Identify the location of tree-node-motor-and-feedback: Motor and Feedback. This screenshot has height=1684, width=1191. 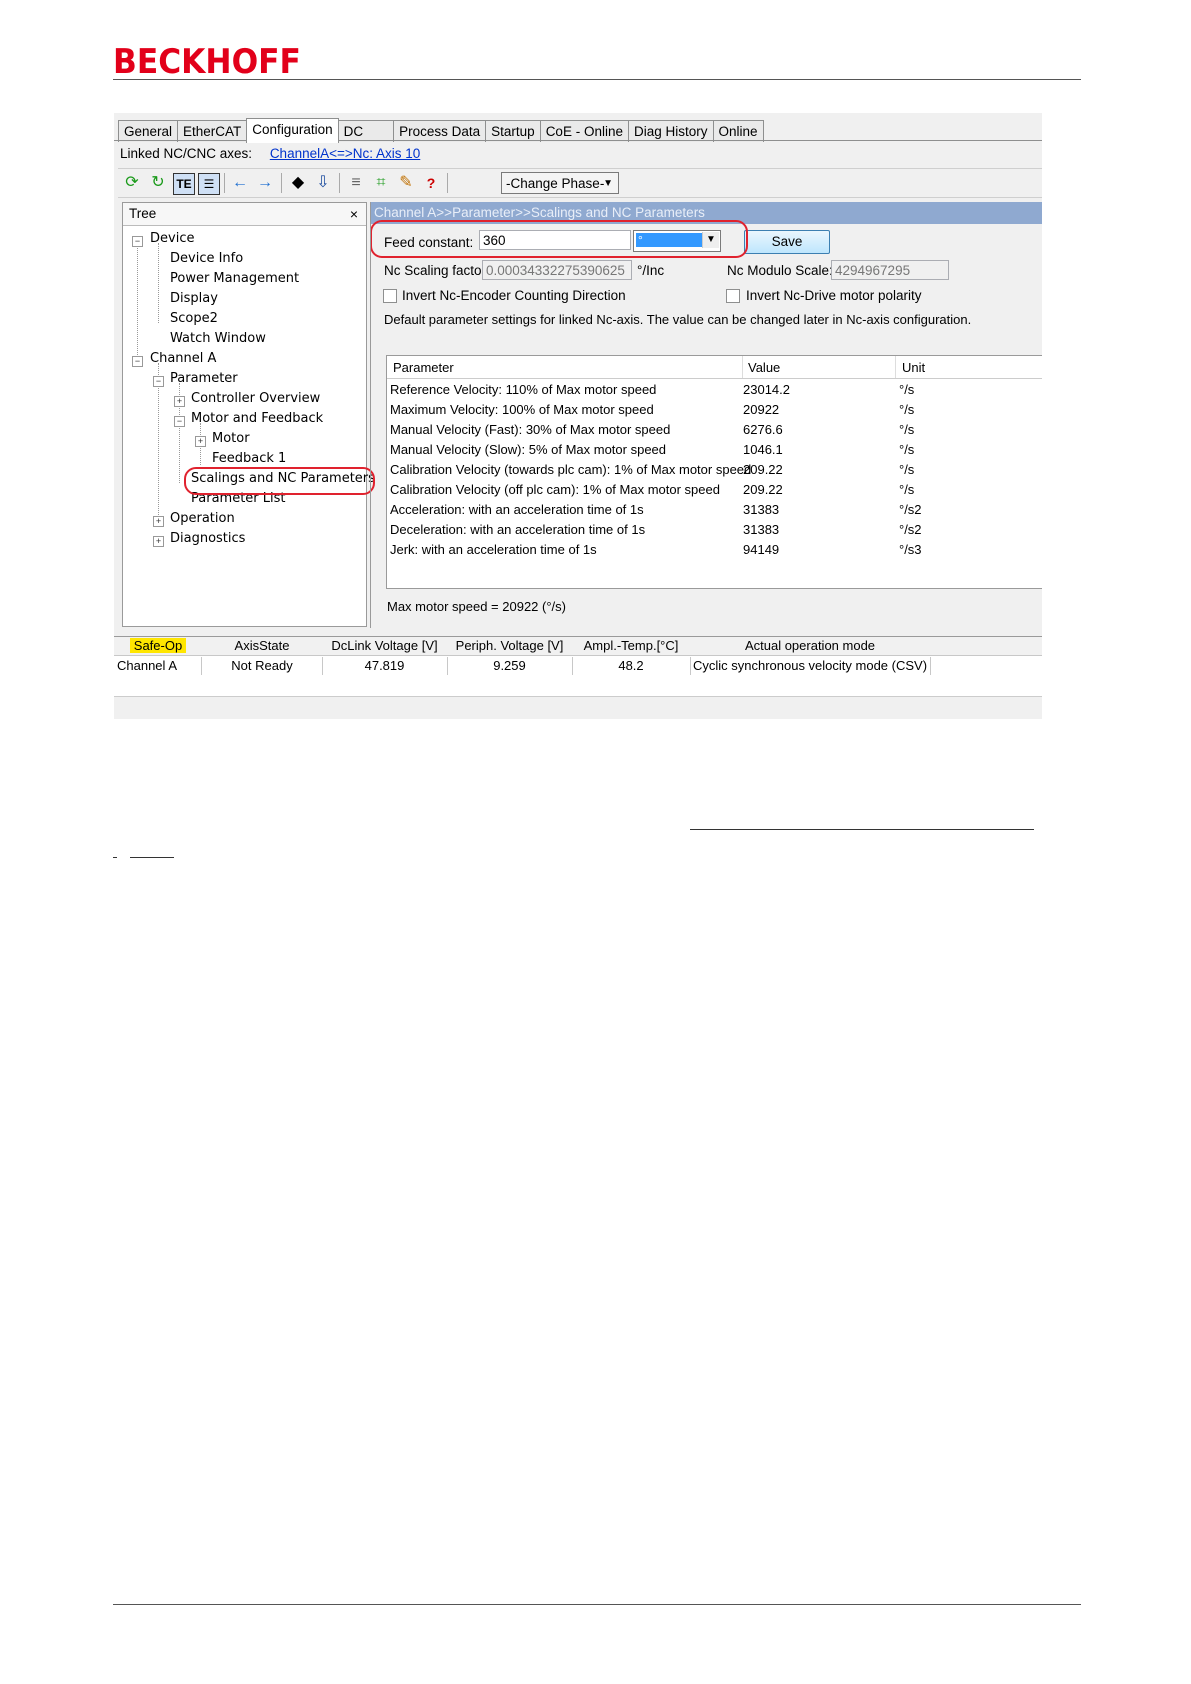
(257, 418).